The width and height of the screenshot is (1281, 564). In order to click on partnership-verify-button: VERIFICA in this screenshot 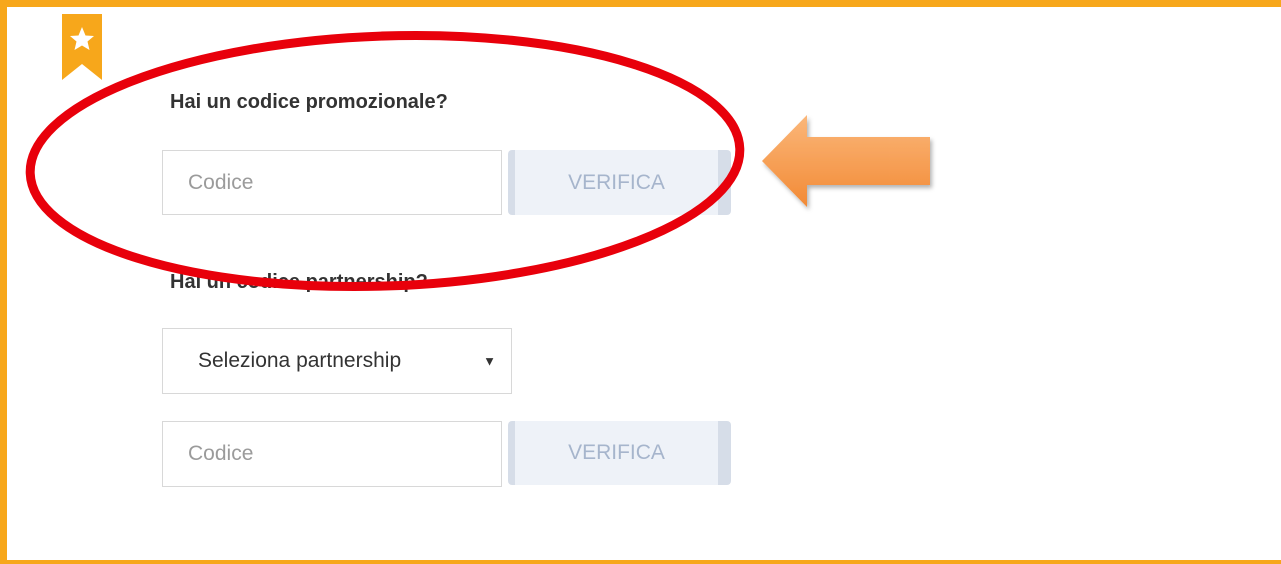, I will do `click(619, 453)`.